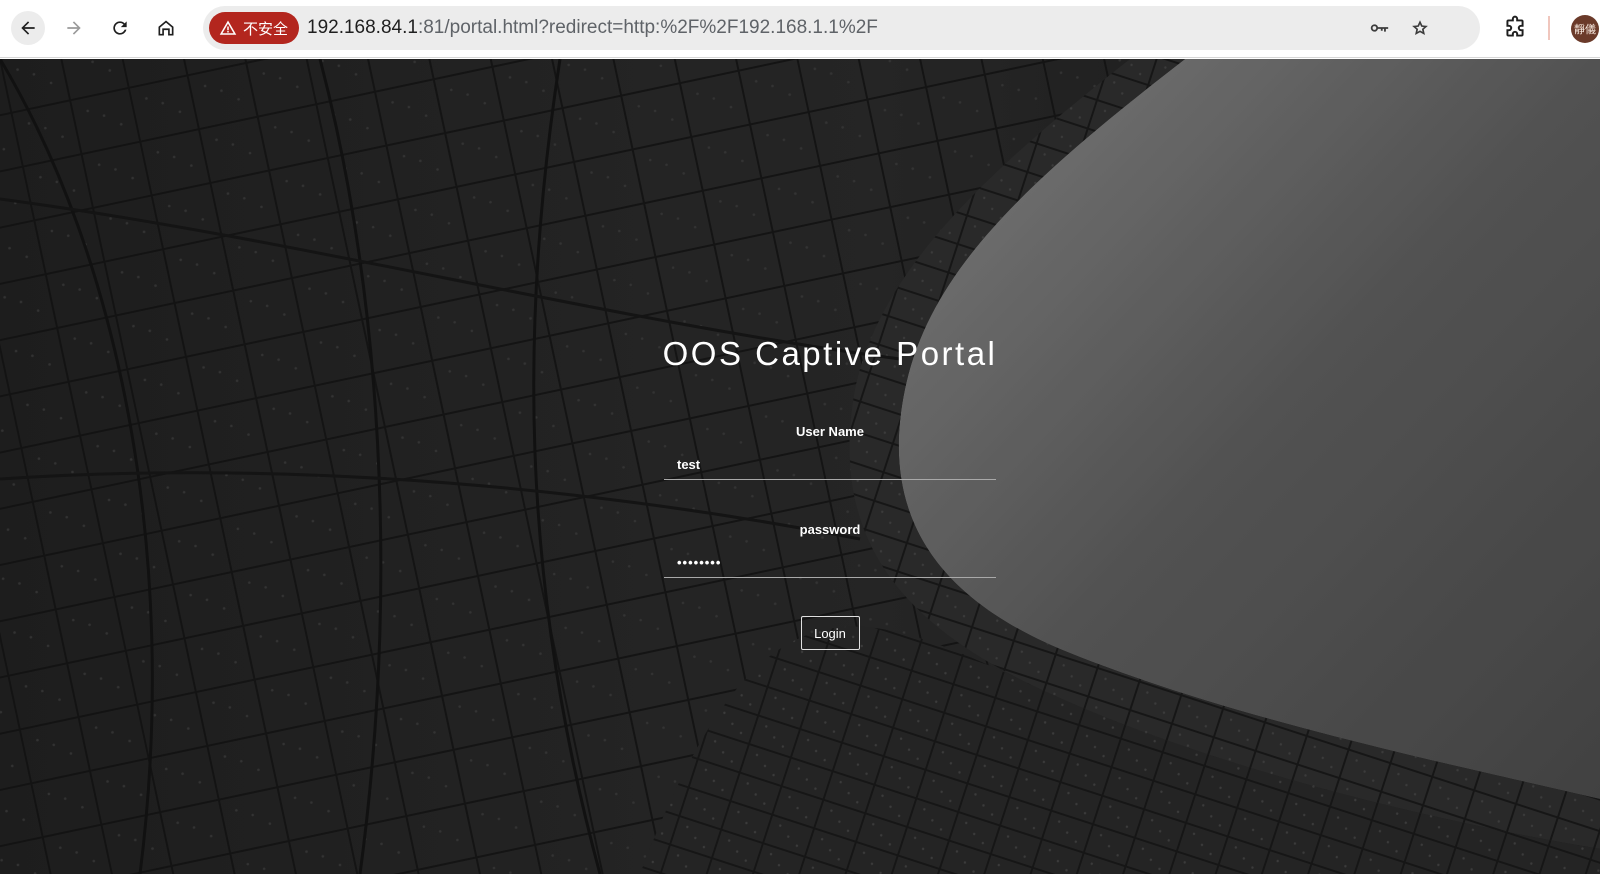 This screenshot has width=1600, height=874. I want to click on warning-icon, so click(228, 27).